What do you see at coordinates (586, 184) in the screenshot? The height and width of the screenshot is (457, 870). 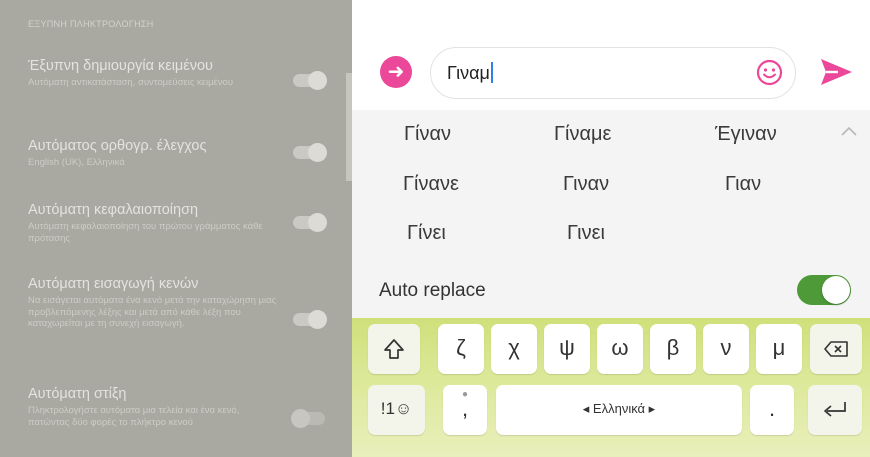 I see `suggestion-item: Γιναν` at bounding box center [586, 184].